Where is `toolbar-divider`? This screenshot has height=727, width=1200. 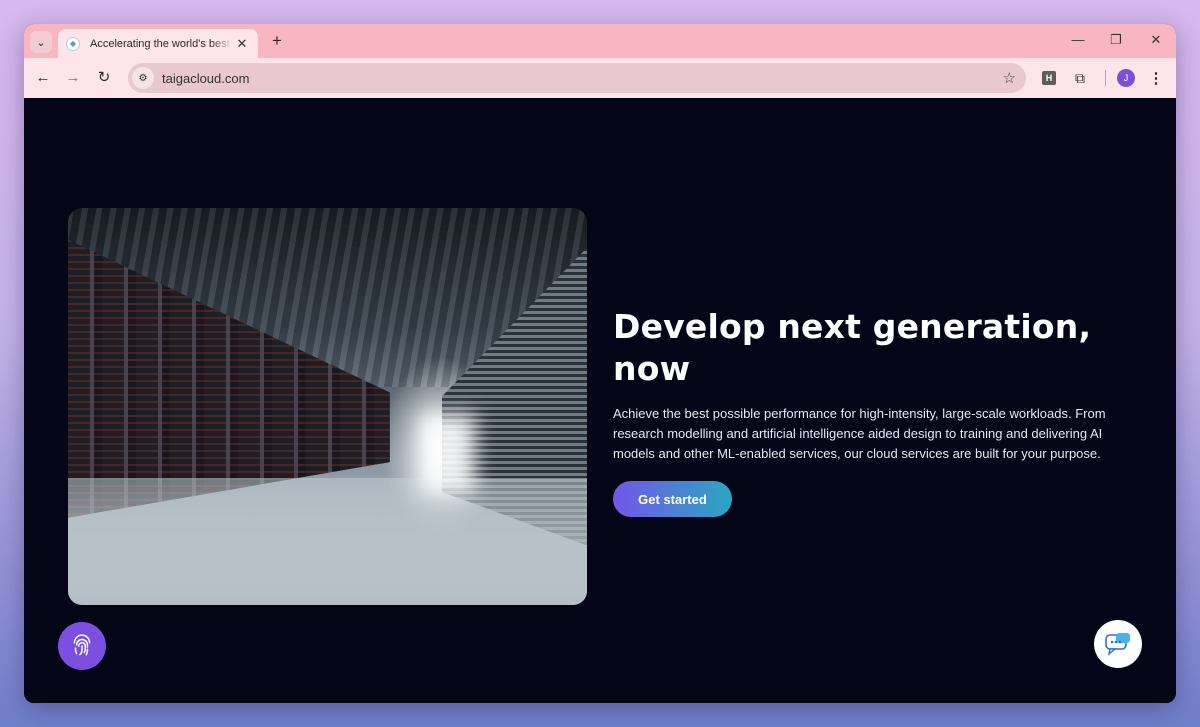
toolbar-divider is located at coordinates (1105, 78).